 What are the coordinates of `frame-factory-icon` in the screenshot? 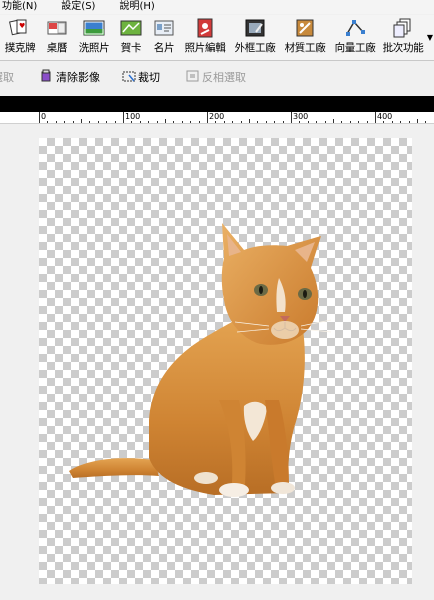 It's located at (255, 28).